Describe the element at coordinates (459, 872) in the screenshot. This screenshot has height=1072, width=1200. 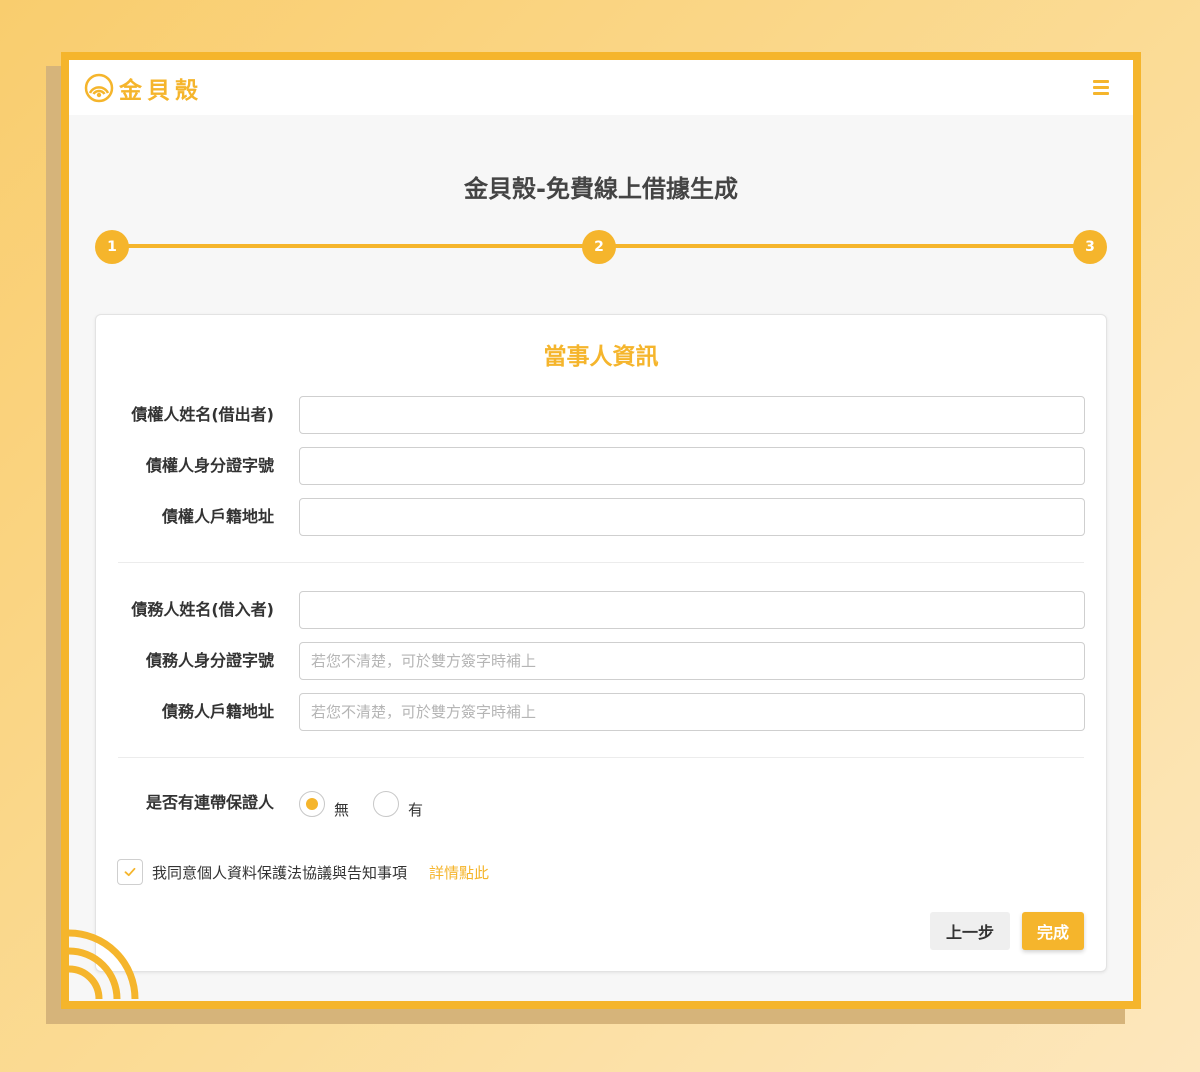
I see `agreement-details-link: 詳情點此` at that location.